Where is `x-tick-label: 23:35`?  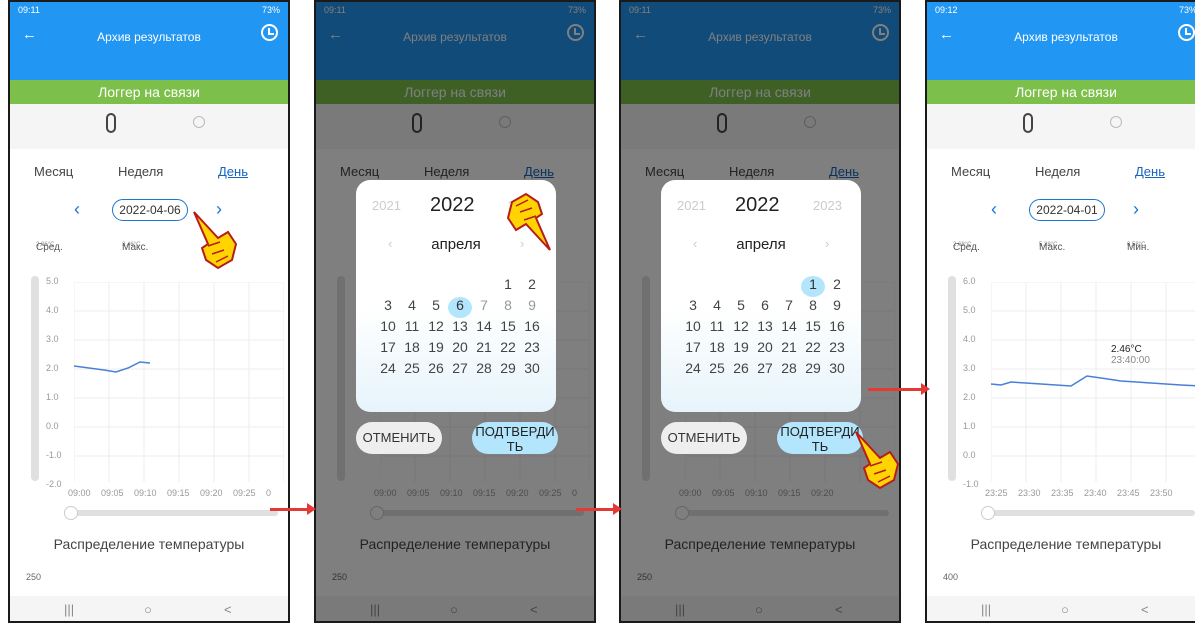 x-tick-label: 23:35 is located at coordinates (1062, 493).